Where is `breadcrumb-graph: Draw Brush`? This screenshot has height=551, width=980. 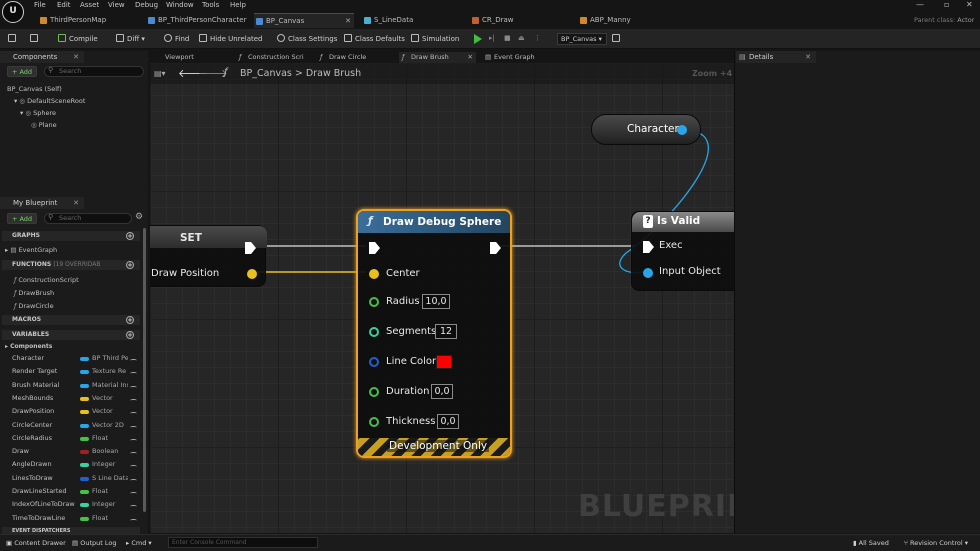
breadcrumb-graph: Draw Brush is located at coordinates (333, 73).